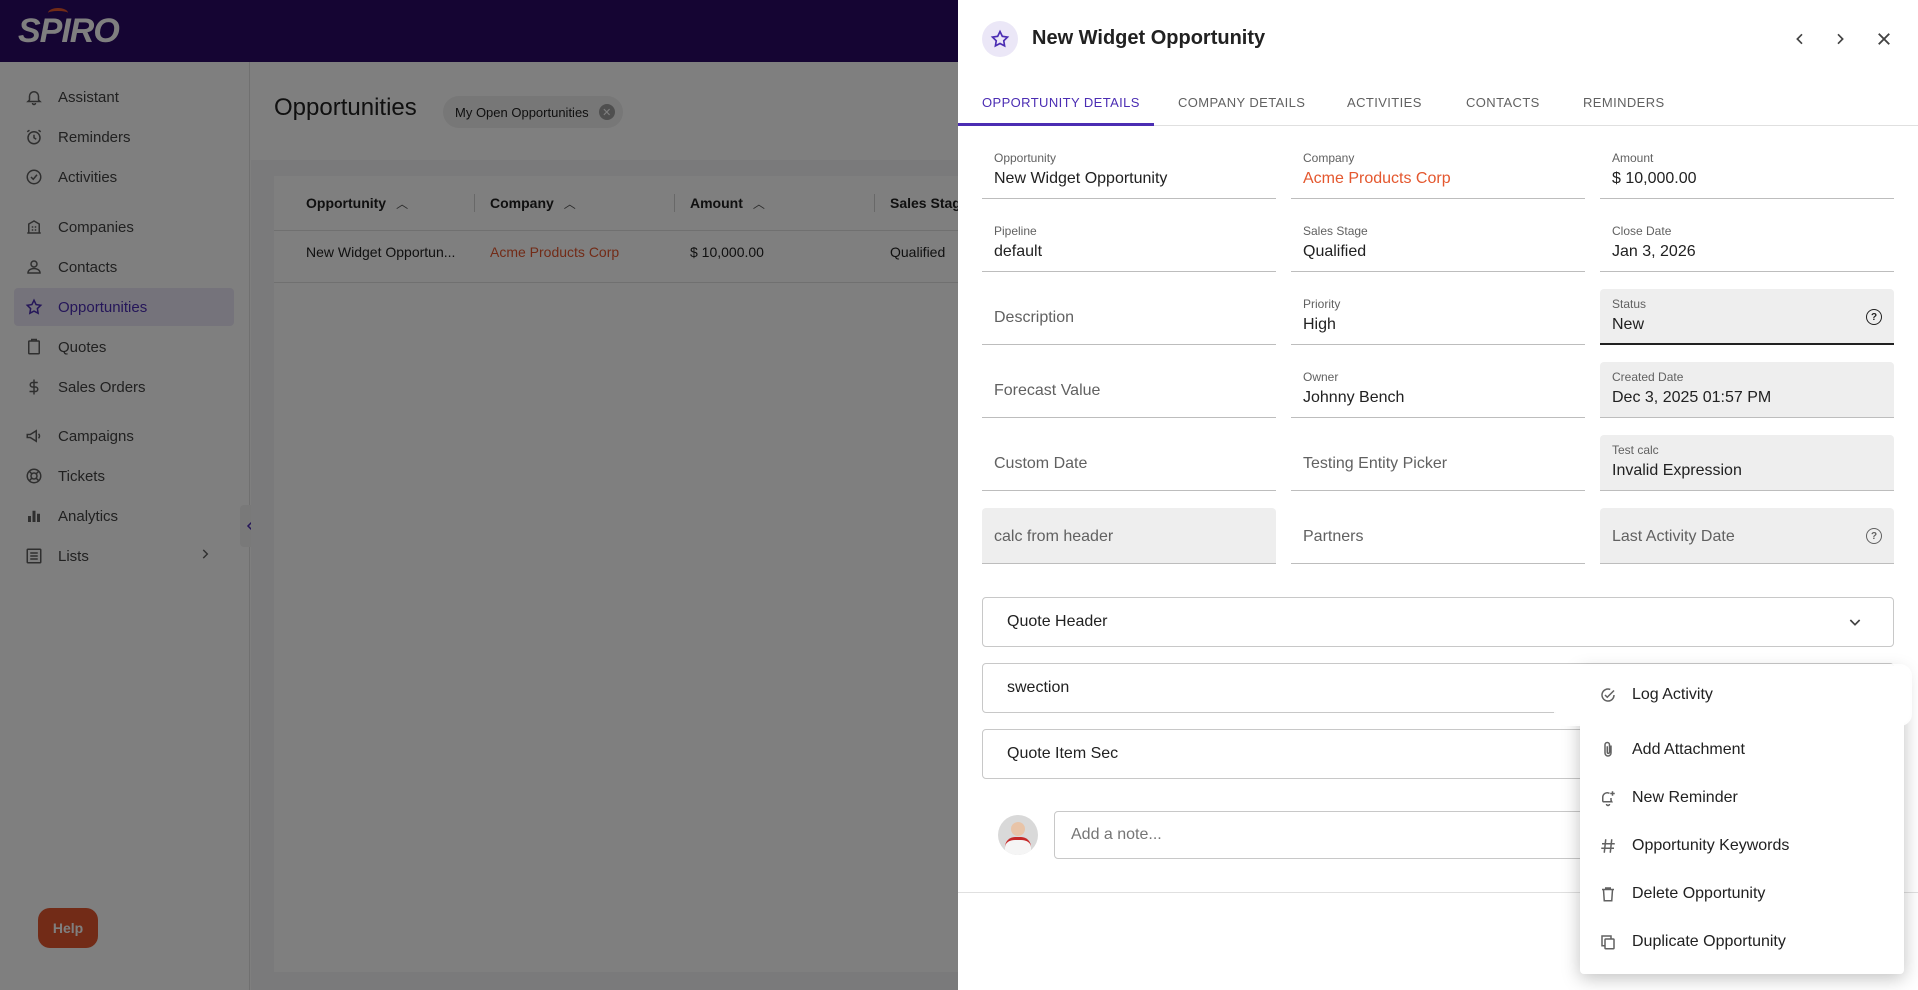 This screenshot has height=990, width=1918. I want to click on chevron-right-icon, so click(1840, 39).